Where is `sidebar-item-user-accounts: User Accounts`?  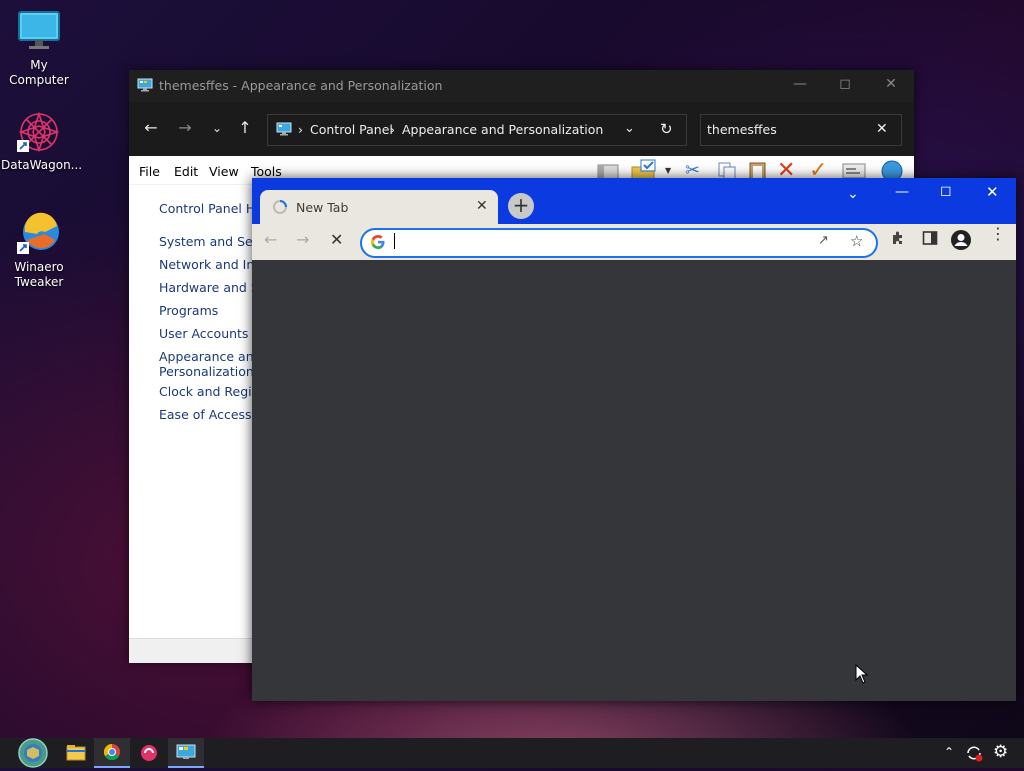
sidebar-item-user-accounts: User Accounts is located at coordinates (203, 333).